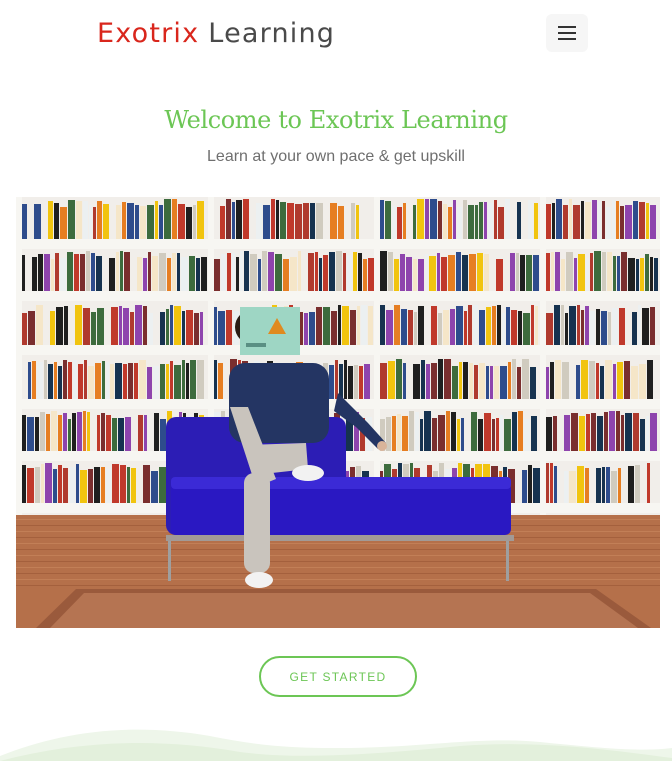 This screenshot has height=761, width=672. I want to click on hamburger-menu-button, so click(567, 33).